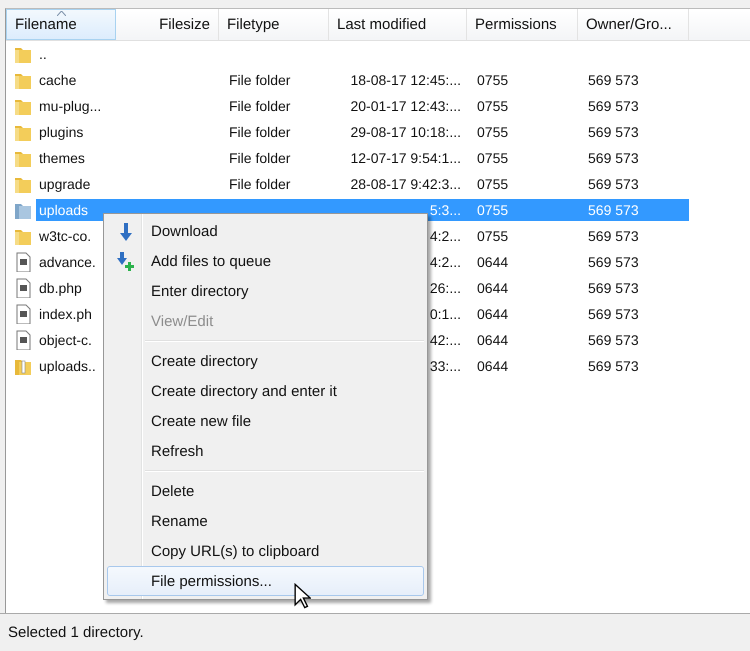 The height and width of the screenshot is (651, 750). Describe the element at coordinates (265, 291) in the screenshot. I see `menu-item: Enter directory` at that location.